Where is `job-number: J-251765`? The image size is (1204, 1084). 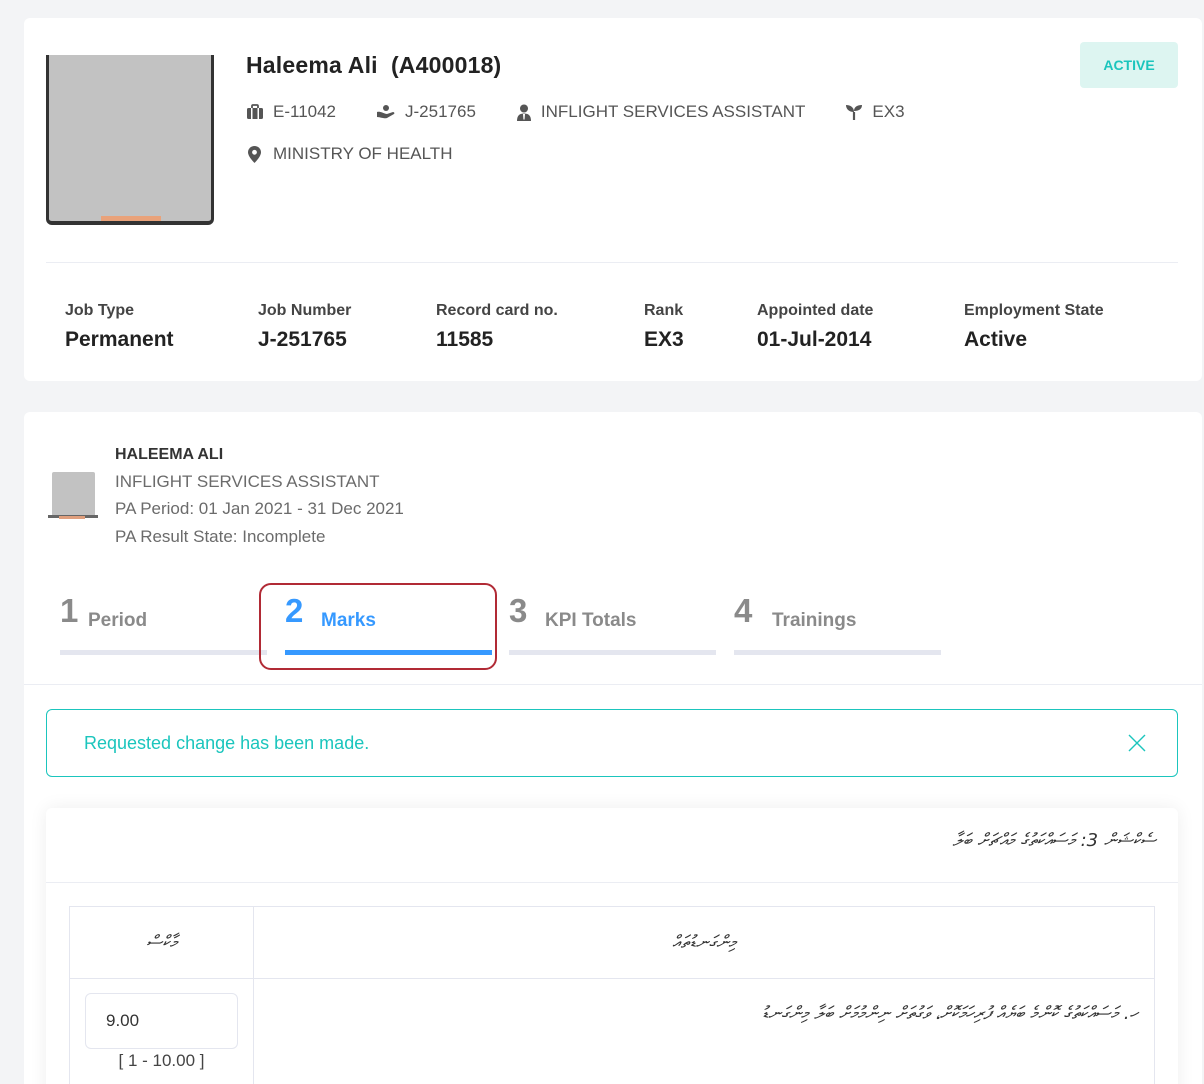 job-number: J-251765 is located at coordinates (426, 112).